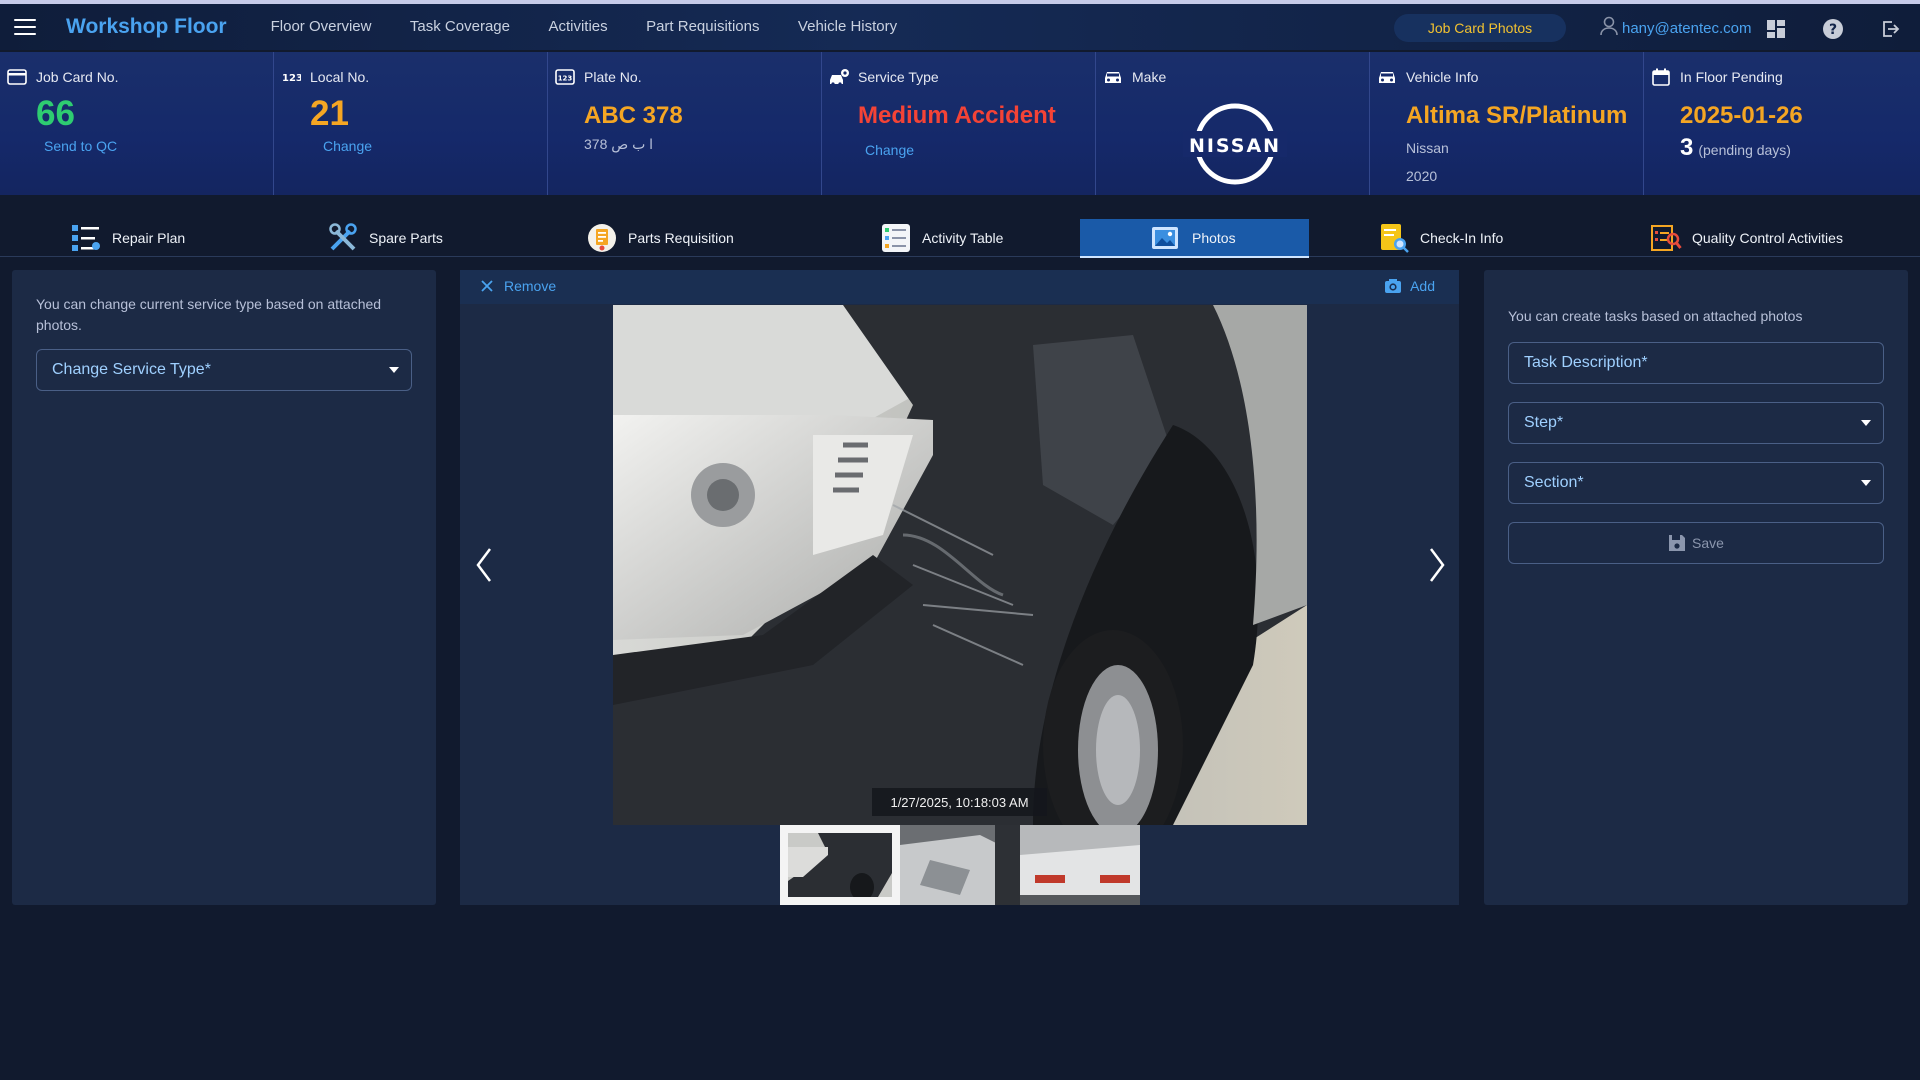 This screenshot has height=1080, width=1920. I want to click on tab-parts-requisition: Parts Requisition, so click(660, 238).